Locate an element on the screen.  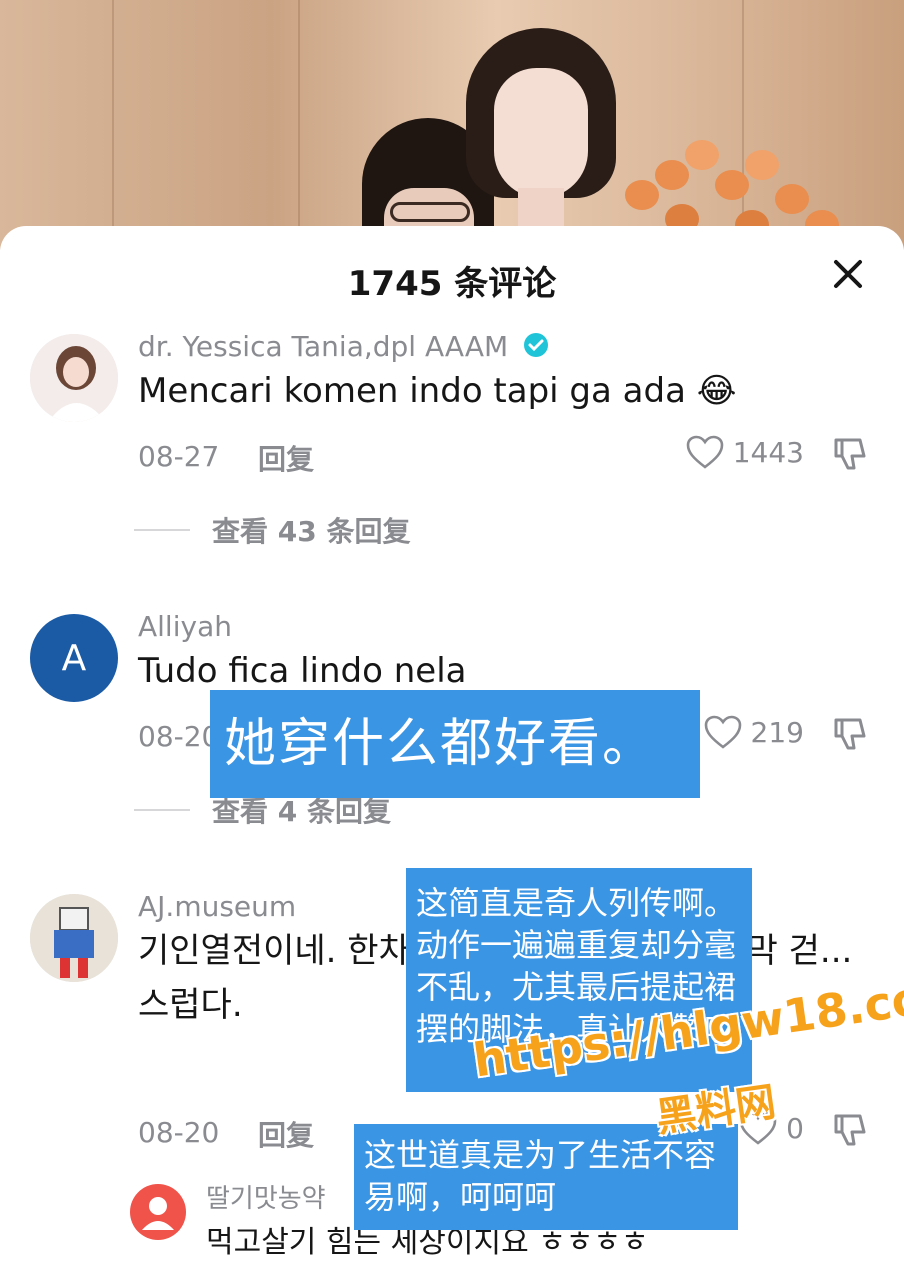
comment-username: Alliyah is located at coordinates (185, 626).